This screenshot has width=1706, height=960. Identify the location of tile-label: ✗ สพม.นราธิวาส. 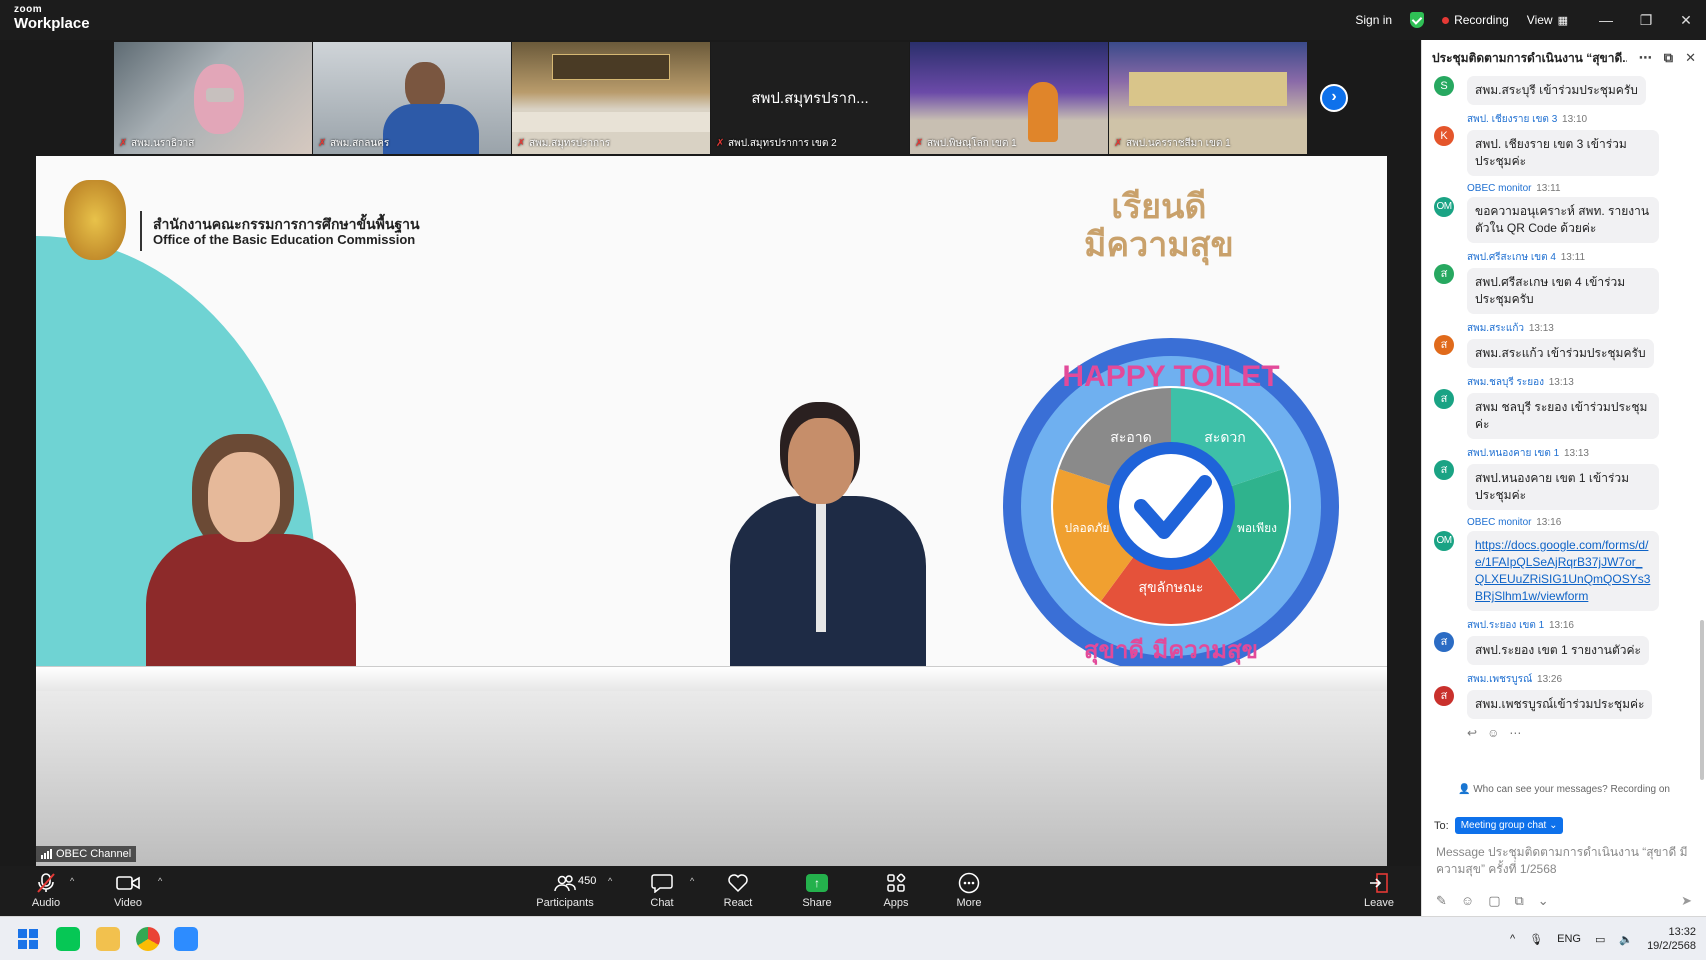
(157, 143).